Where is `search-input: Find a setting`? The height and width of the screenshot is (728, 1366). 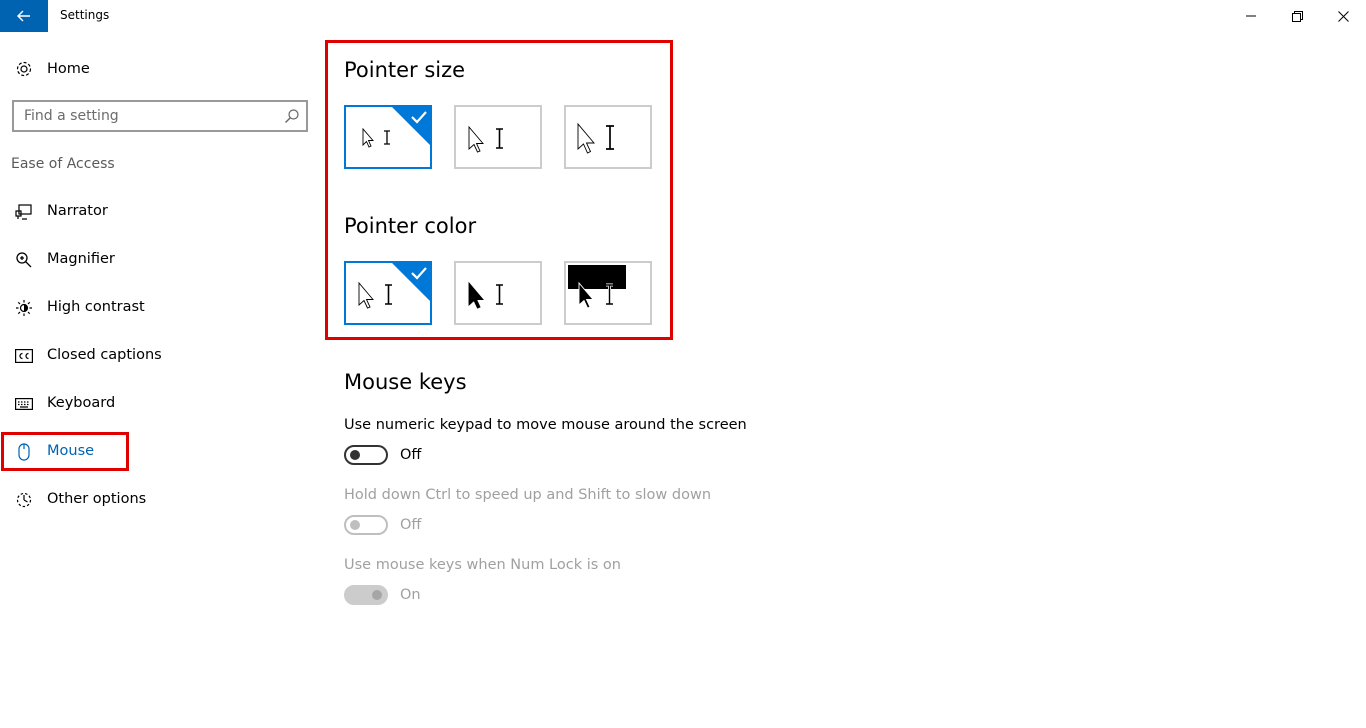
search-input: Find a setting is located at coordinates (160, 116).